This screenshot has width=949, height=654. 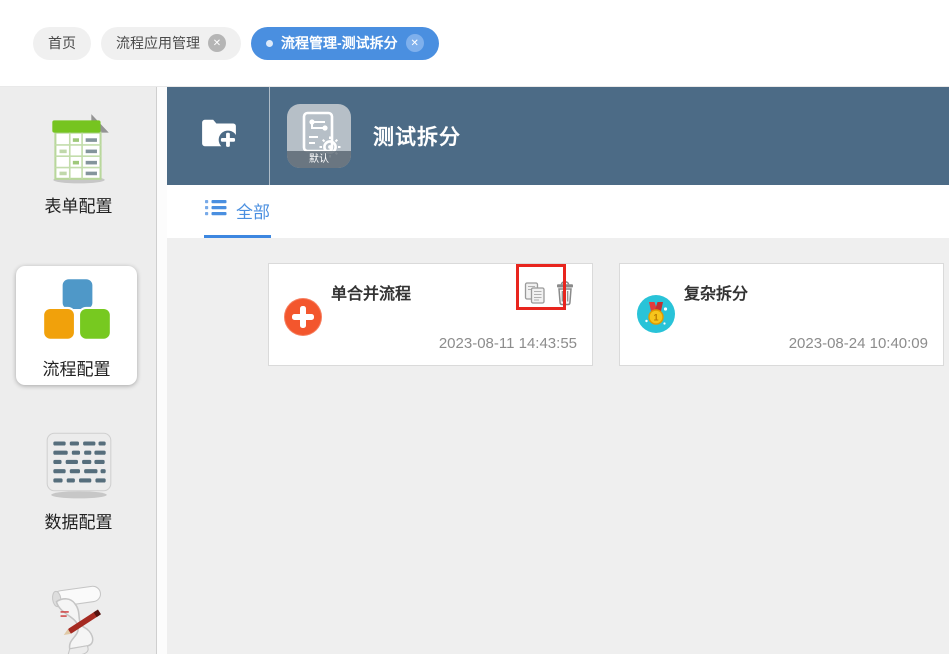 What do you see at coordinates (319, 159) in the screenshot?
I see `default-badge: 默认` at bounding box center [319, 159].